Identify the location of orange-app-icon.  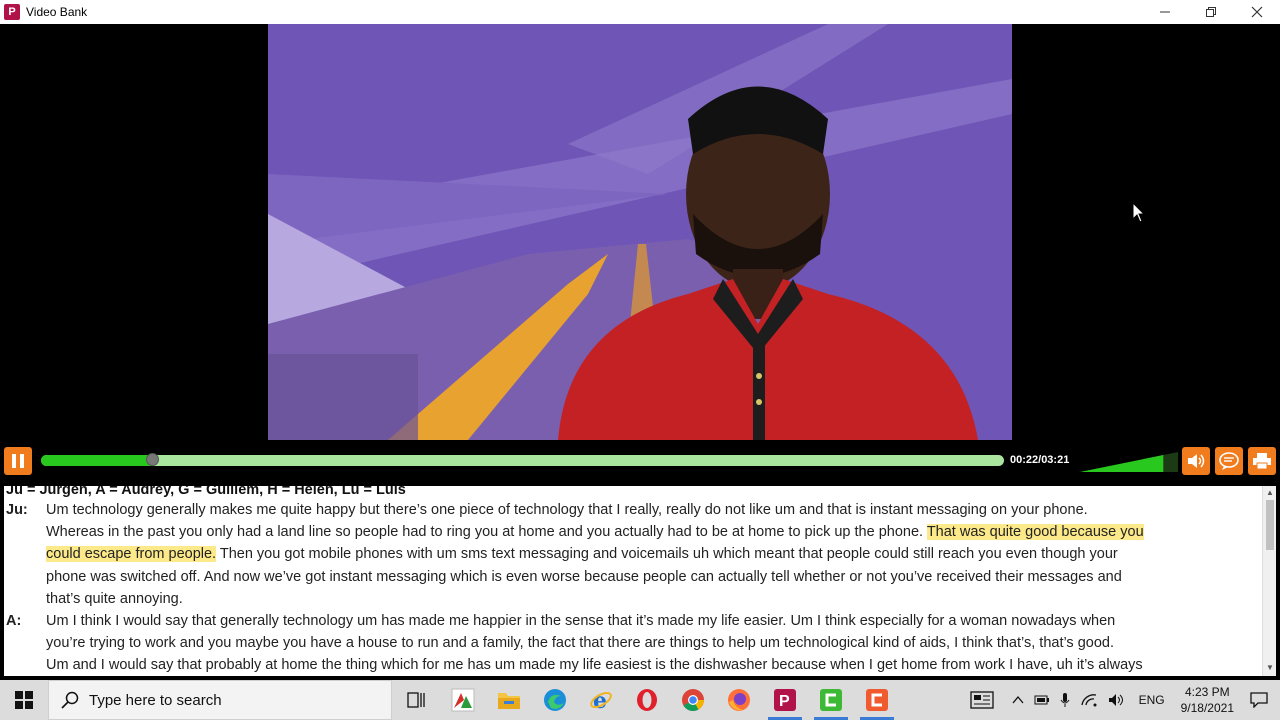
(877, 700).